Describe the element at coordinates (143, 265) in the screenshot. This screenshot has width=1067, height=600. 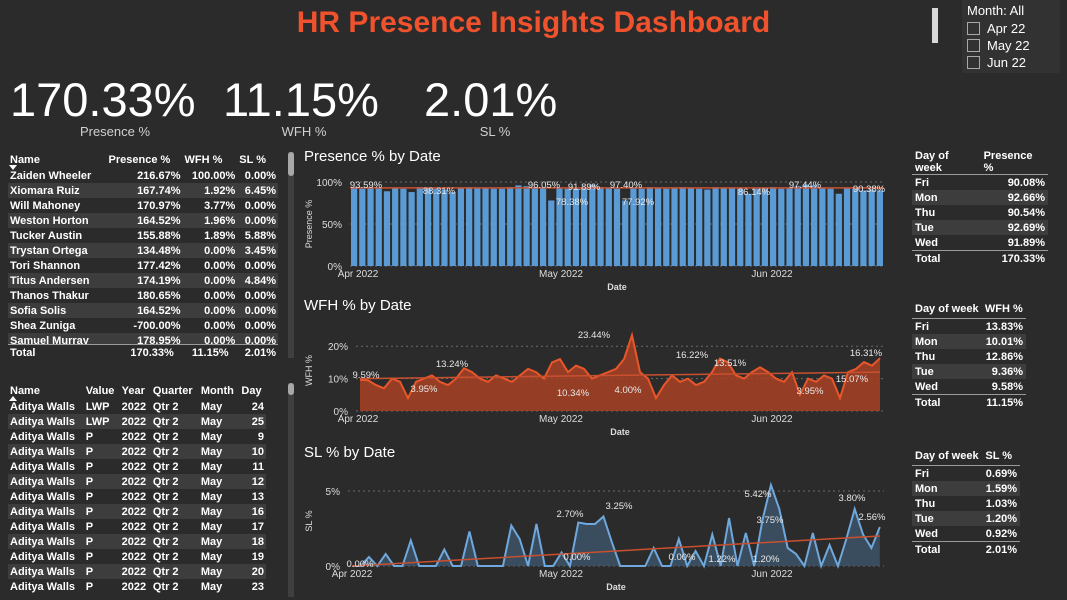
I see `table-row: Tori Shannon 177.42% 0.00% 0.00%` at that location.